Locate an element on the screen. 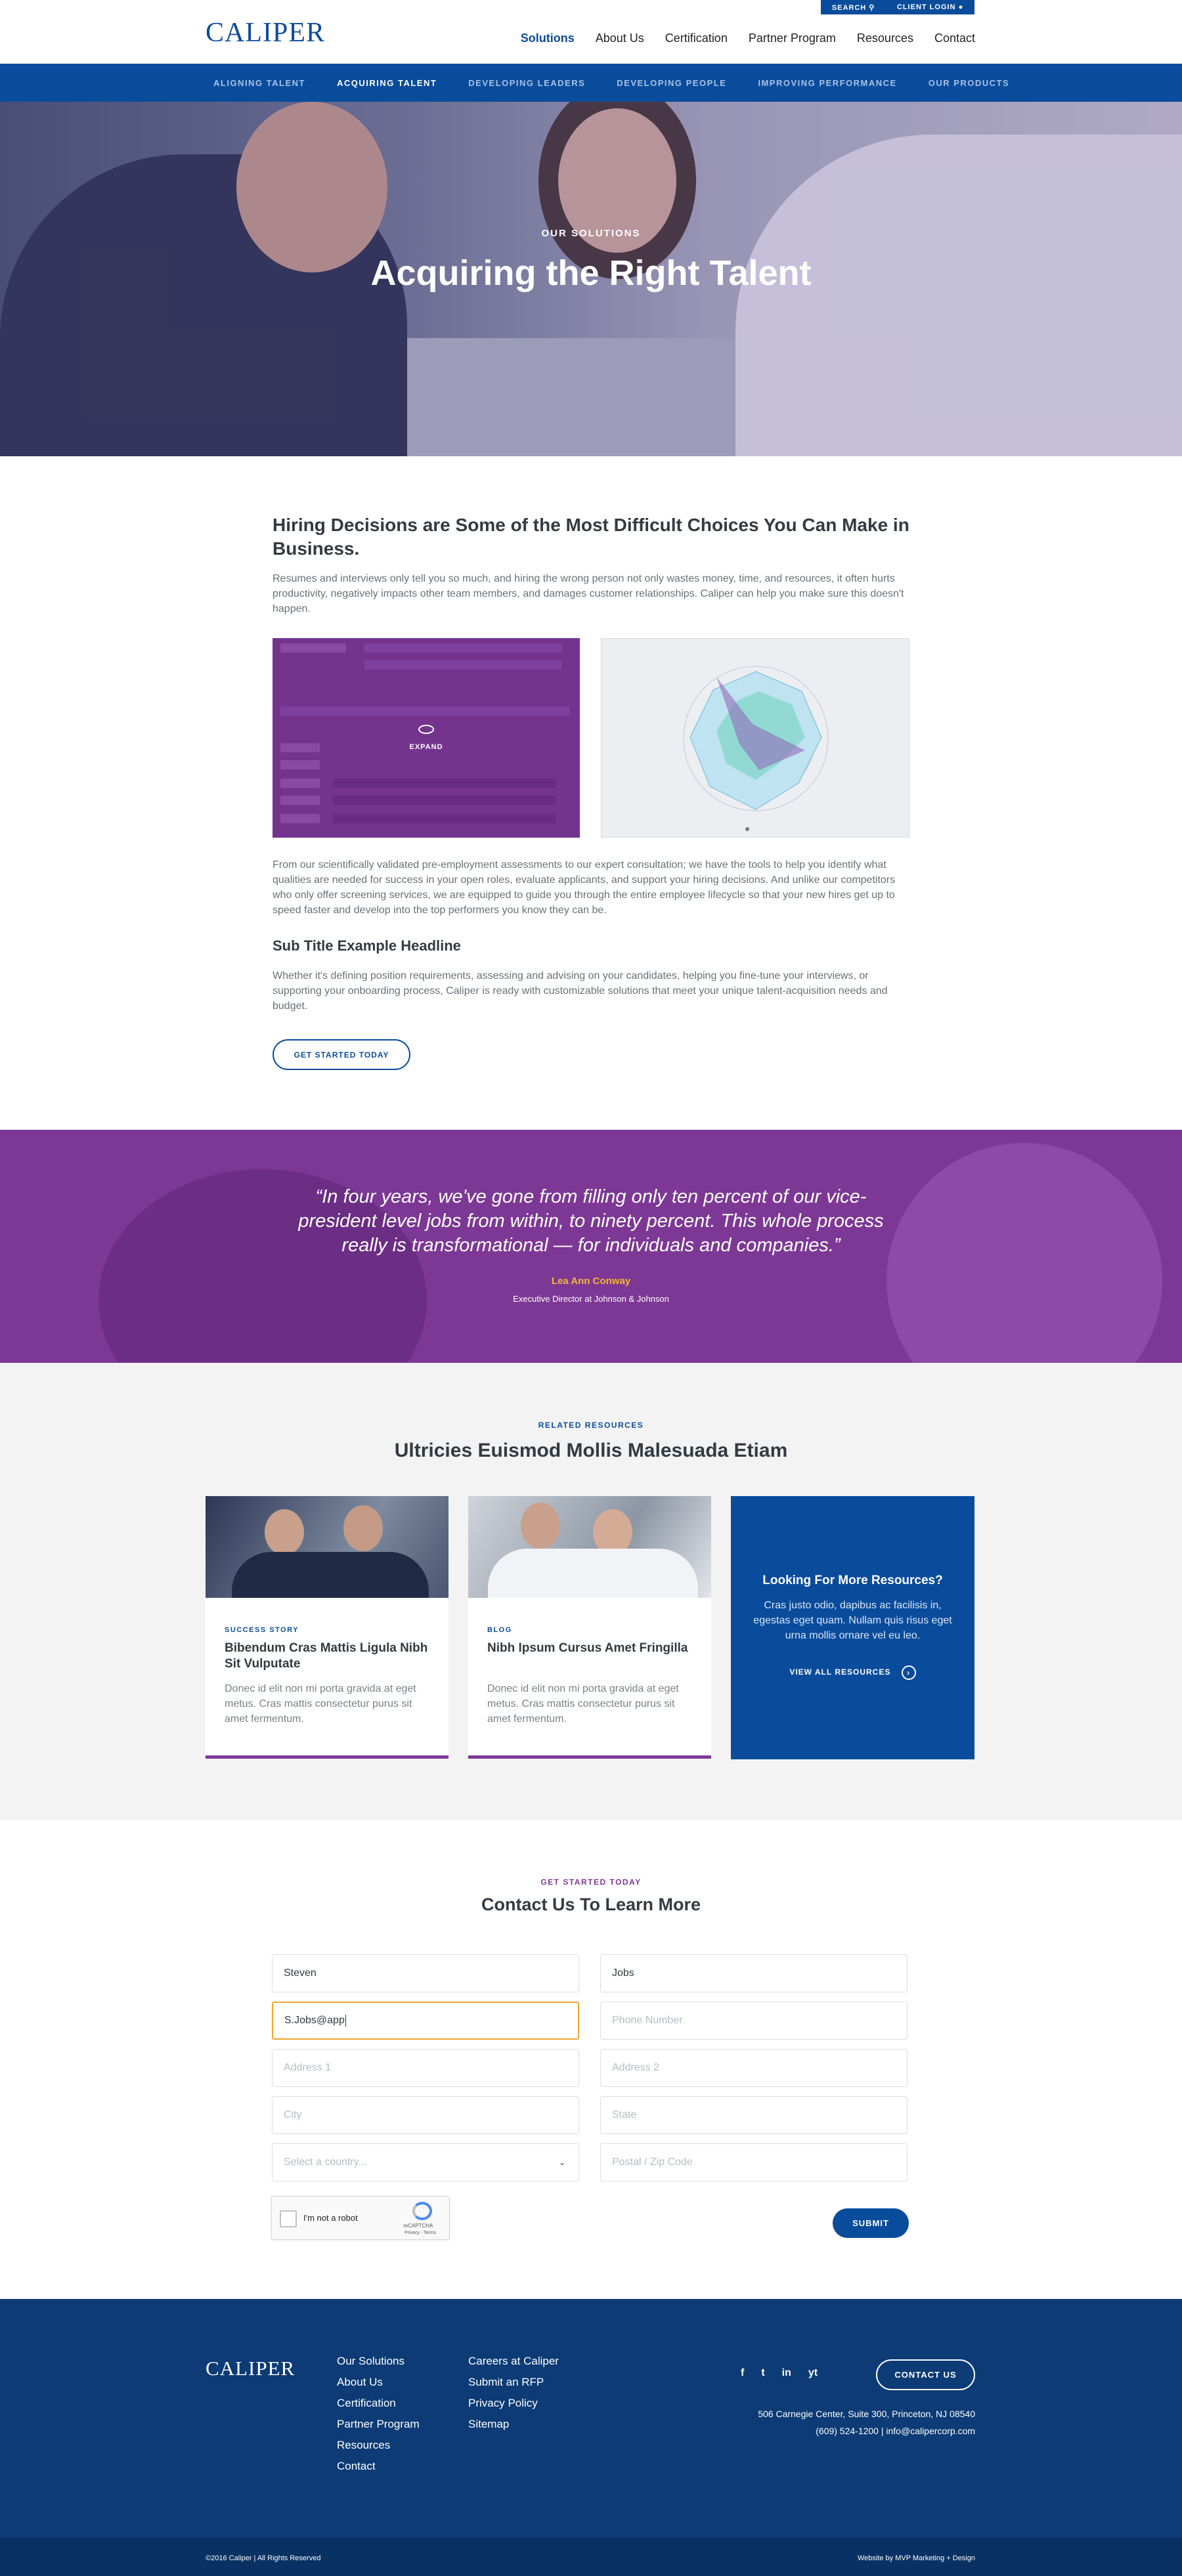 The height and width of the screenshot is (2576, 1182). zip-field: Postal / Zip Code is located at coordinates (754, 2162).